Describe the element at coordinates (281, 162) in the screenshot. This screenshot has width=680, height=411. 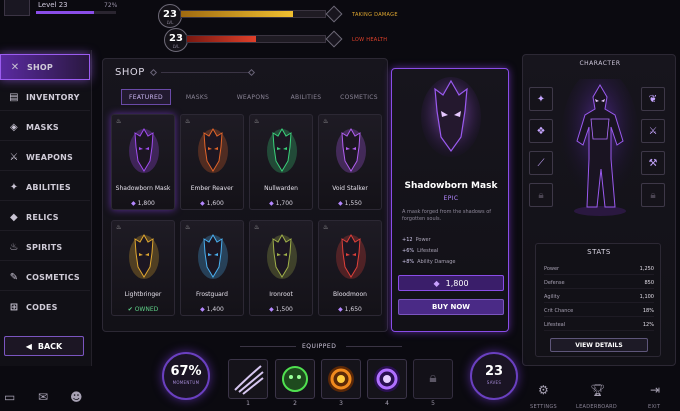
I see `shop-item-card: ♨ Nullwarden ◆ 1,700` at that location.